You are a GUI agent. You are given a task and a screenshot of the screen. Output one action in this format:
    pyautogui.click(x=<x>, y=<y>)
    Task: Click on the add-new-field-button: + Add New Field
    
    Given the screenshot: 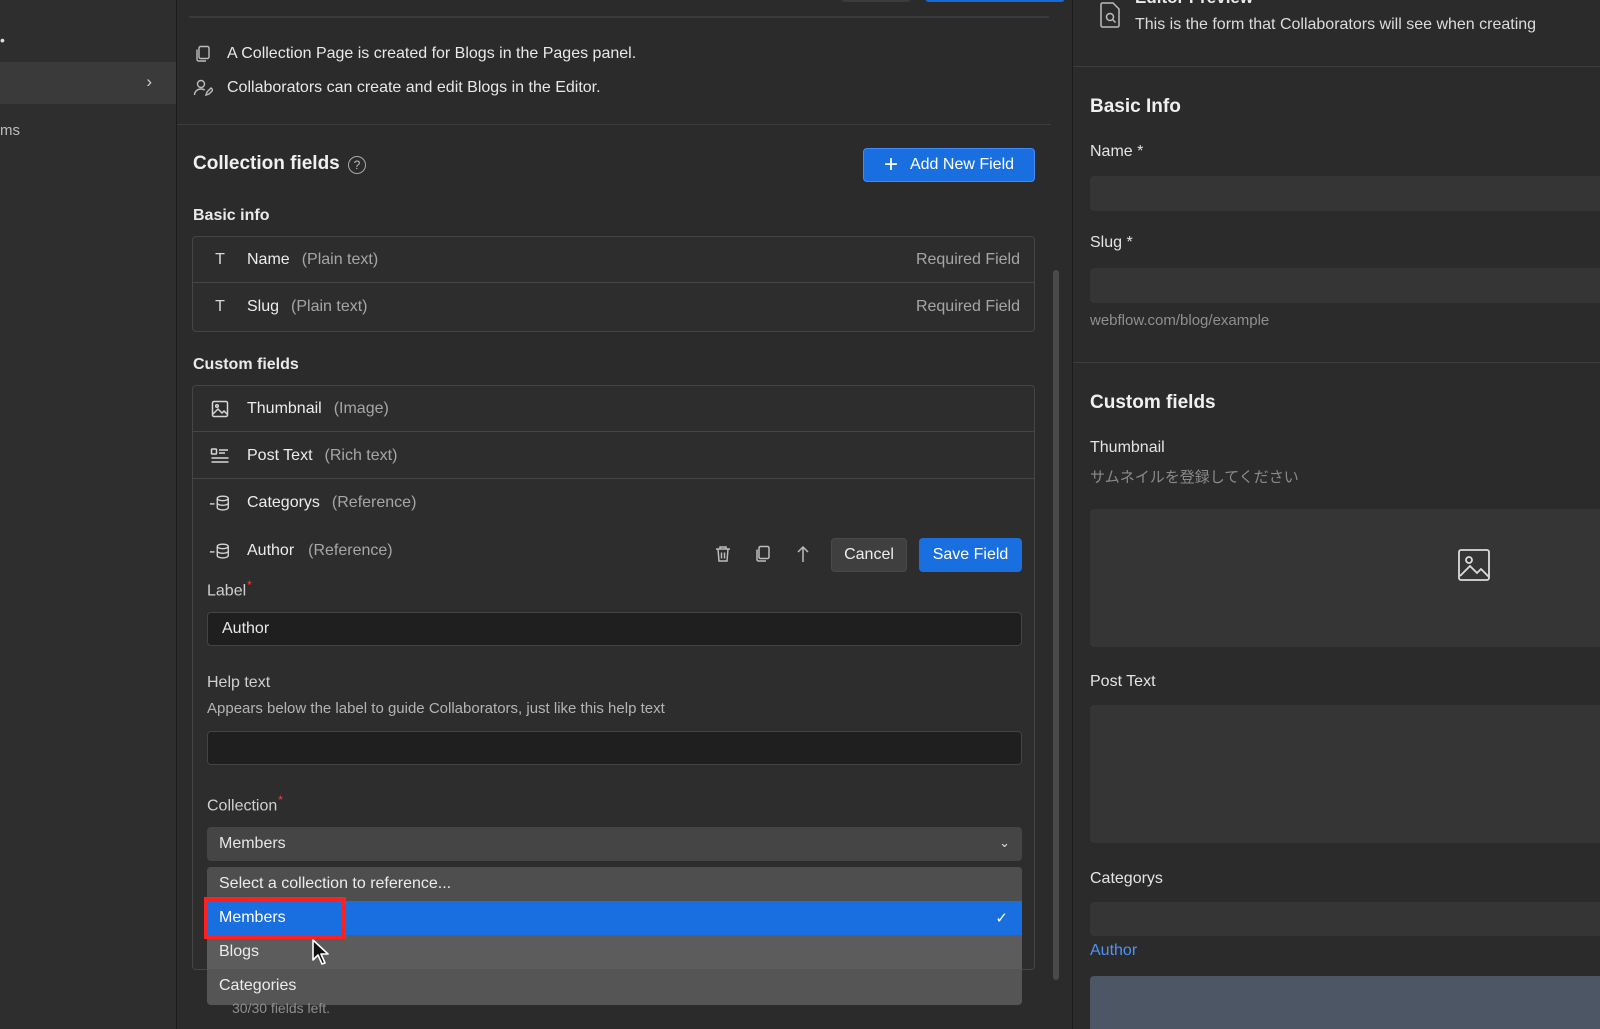 What is the action you would take?
    pyautogui.click(x=949, y=165)
    